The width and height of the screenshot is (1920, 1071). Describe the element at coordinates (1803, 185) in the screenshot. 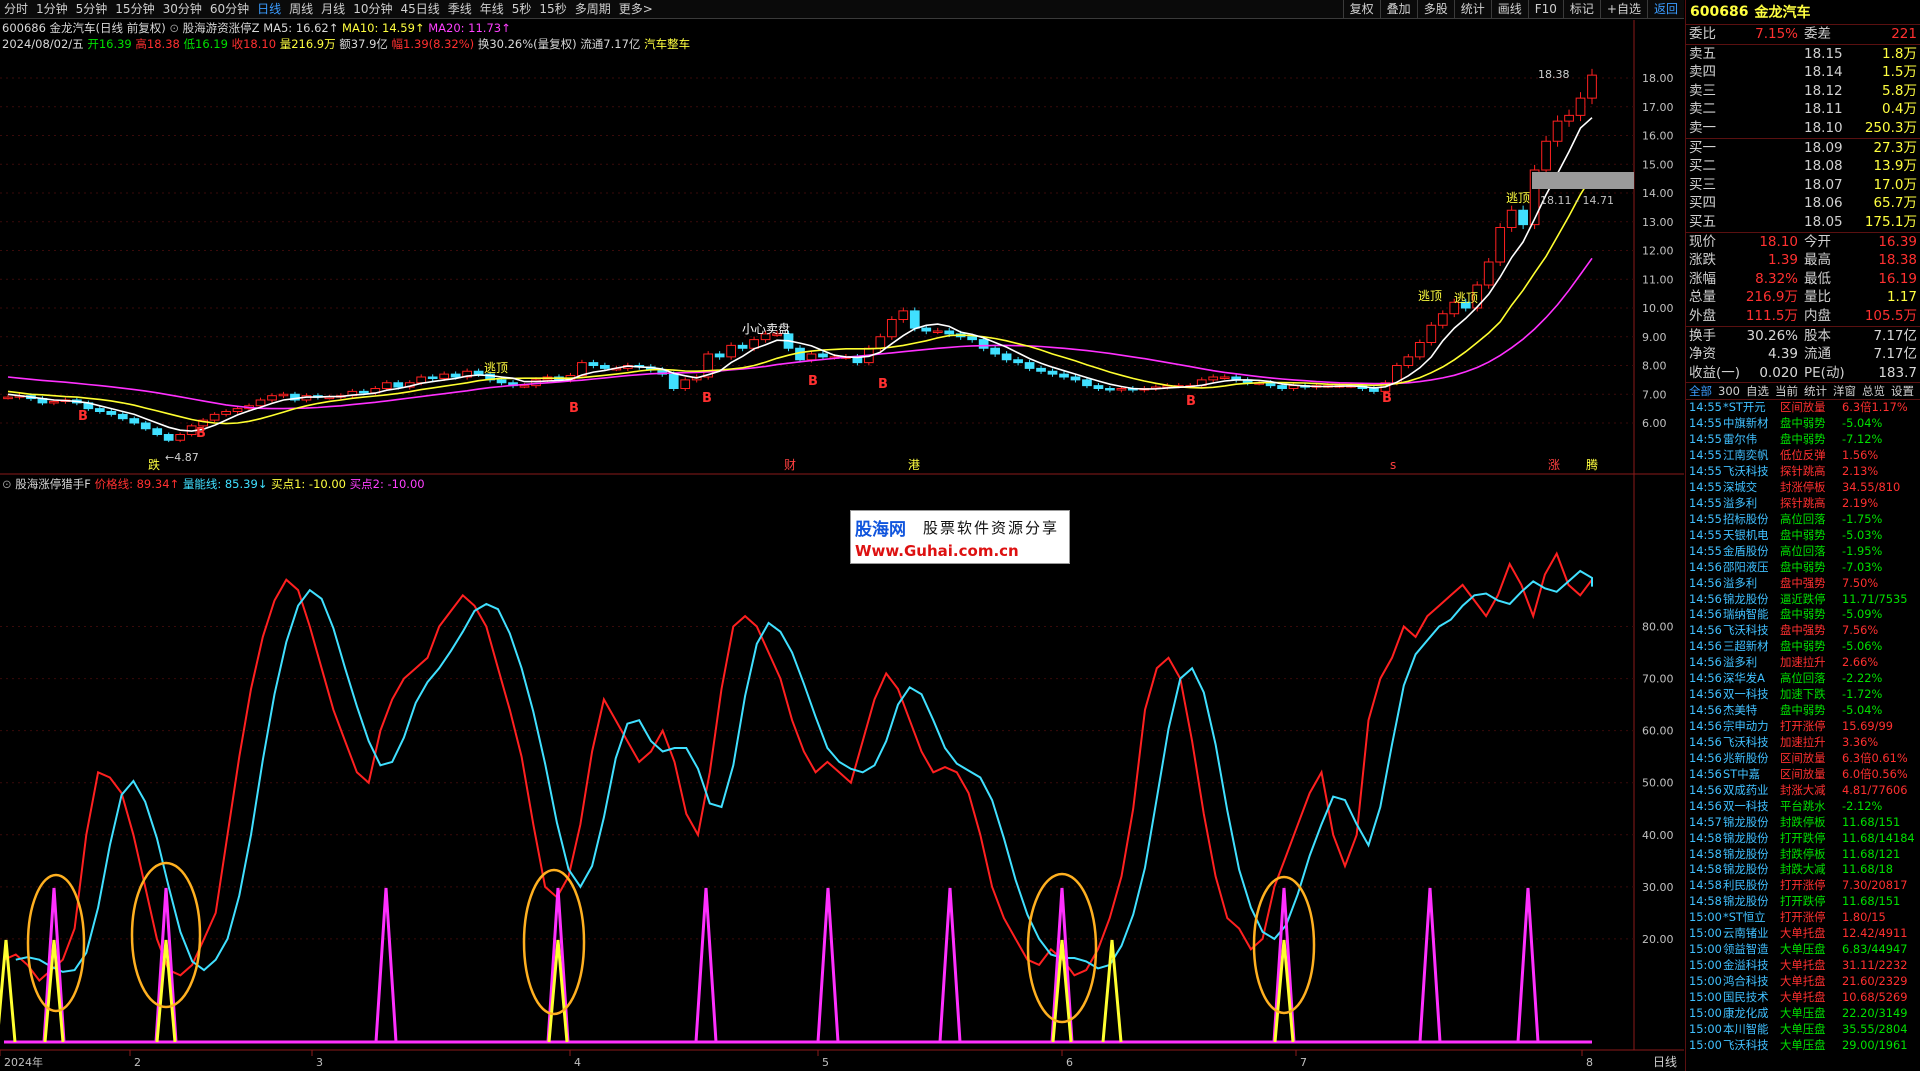

I see `quote-row: 买三 18.07 17.0万` at that location.